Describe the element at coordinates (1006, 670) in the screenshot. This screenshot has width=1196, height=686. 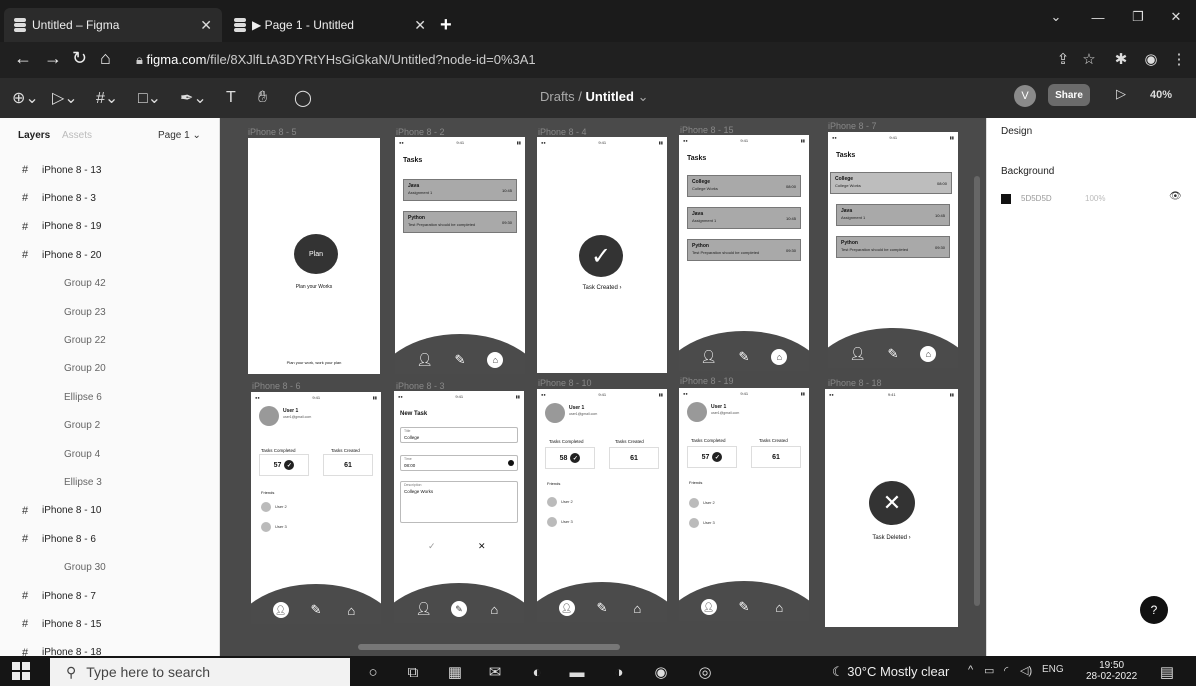
I see `wifi-icon: ◜` at that location.